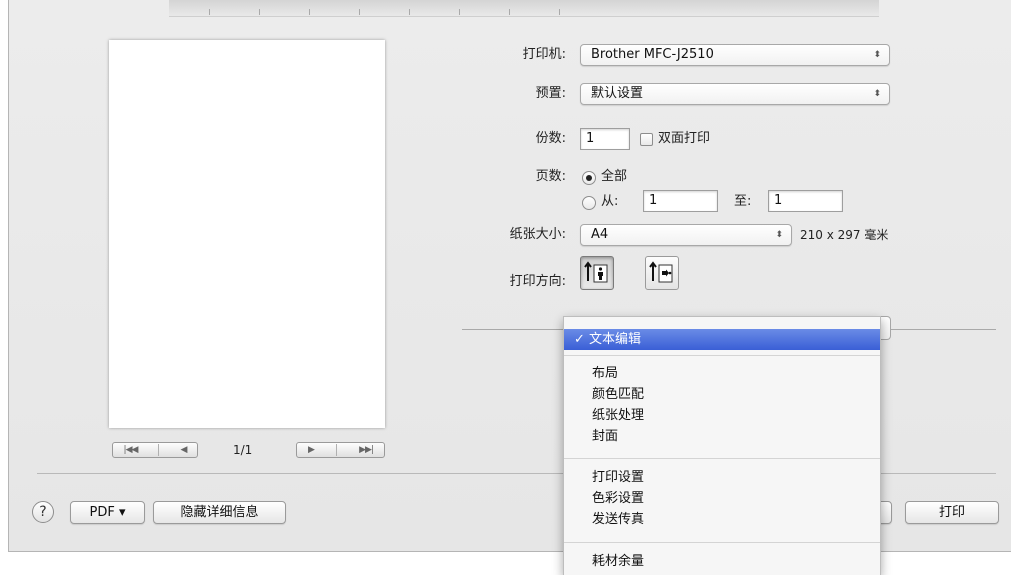 This screenshot has height=575, width=1011. What do you see at coordinates (243, 450) in the screenshot?
I see `page-counter: 1/1` at bounding box center [243, 450].